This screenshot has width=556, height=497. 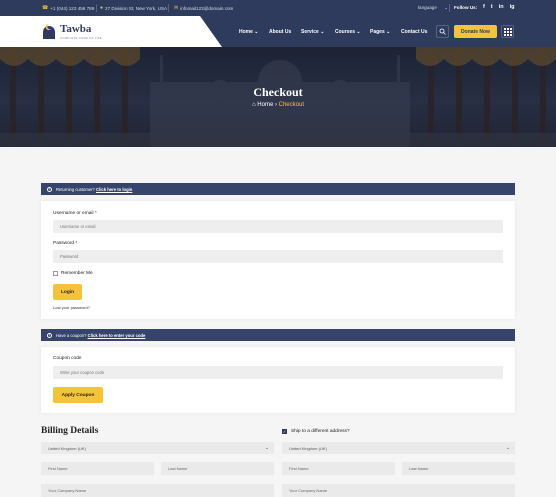 What do you see at coordinates (398, 490) in the screenshot?
I see `shipping-company: Your Company Name` at bounding box center [398, 490].